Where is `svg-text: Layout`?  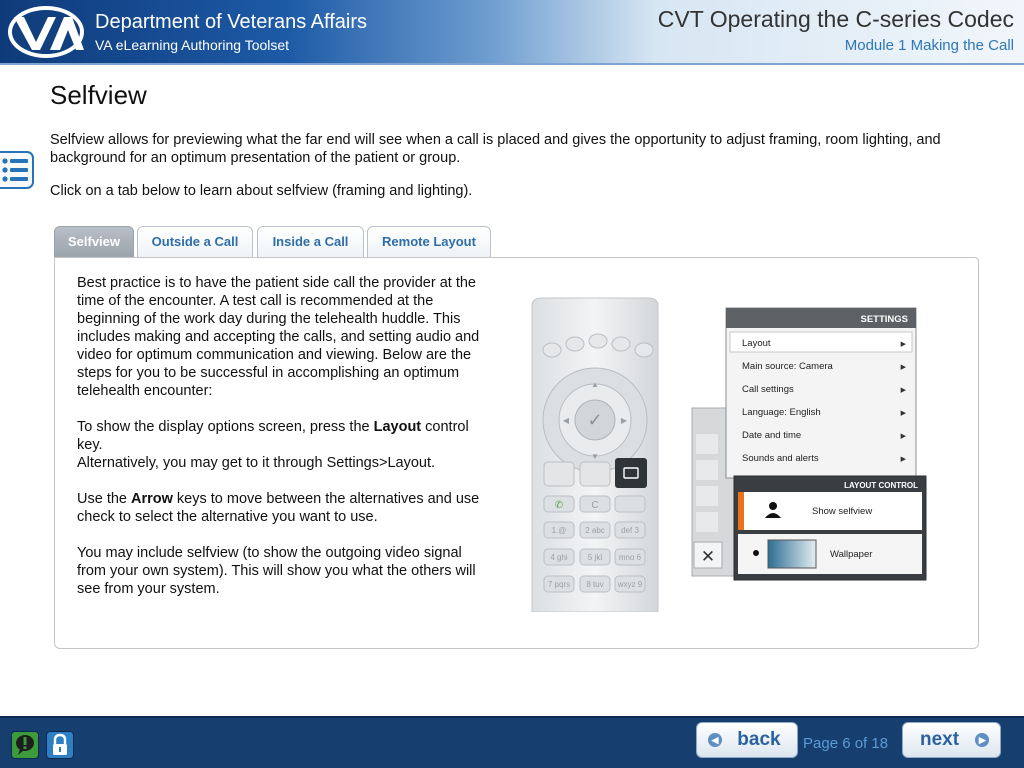 svg-text: Layout is located at coordinates (756, 343).